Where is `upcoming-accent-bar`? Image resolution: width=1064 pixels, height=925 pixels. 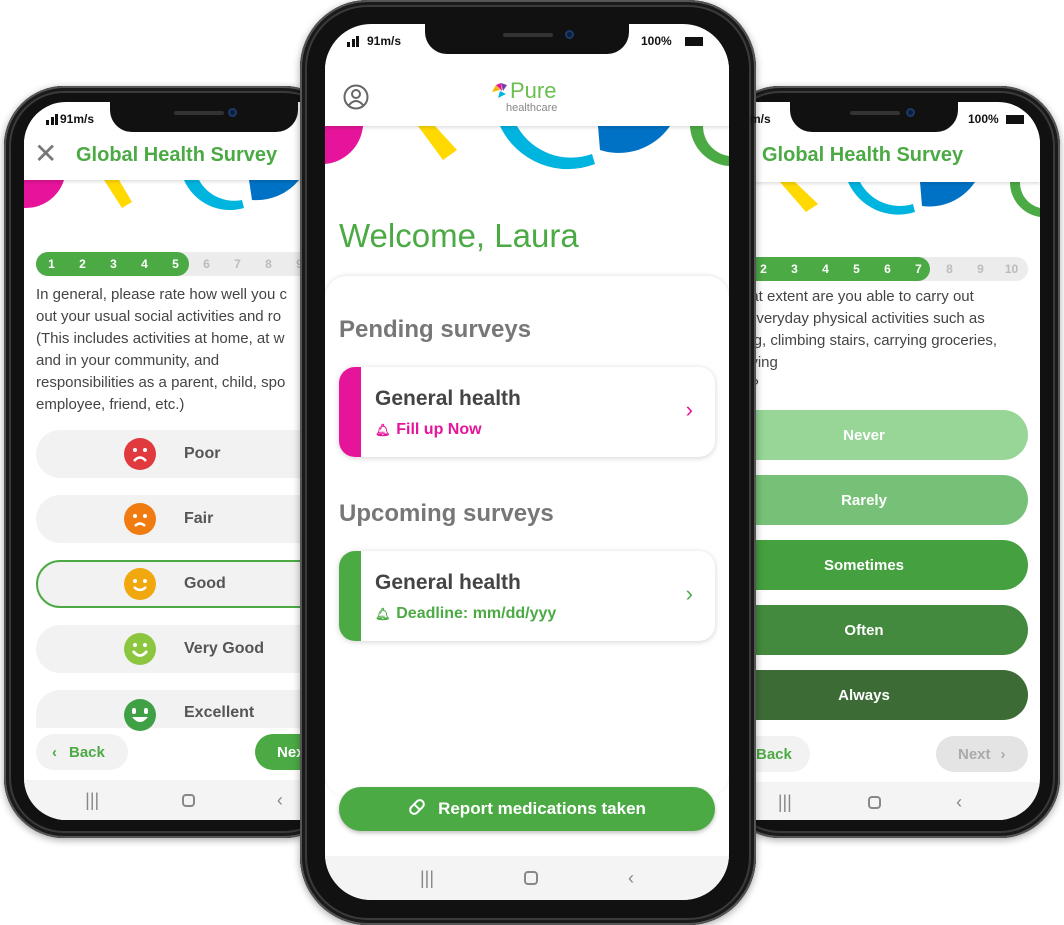
upcoming-accent-bar is located at coordinates (350, 596).